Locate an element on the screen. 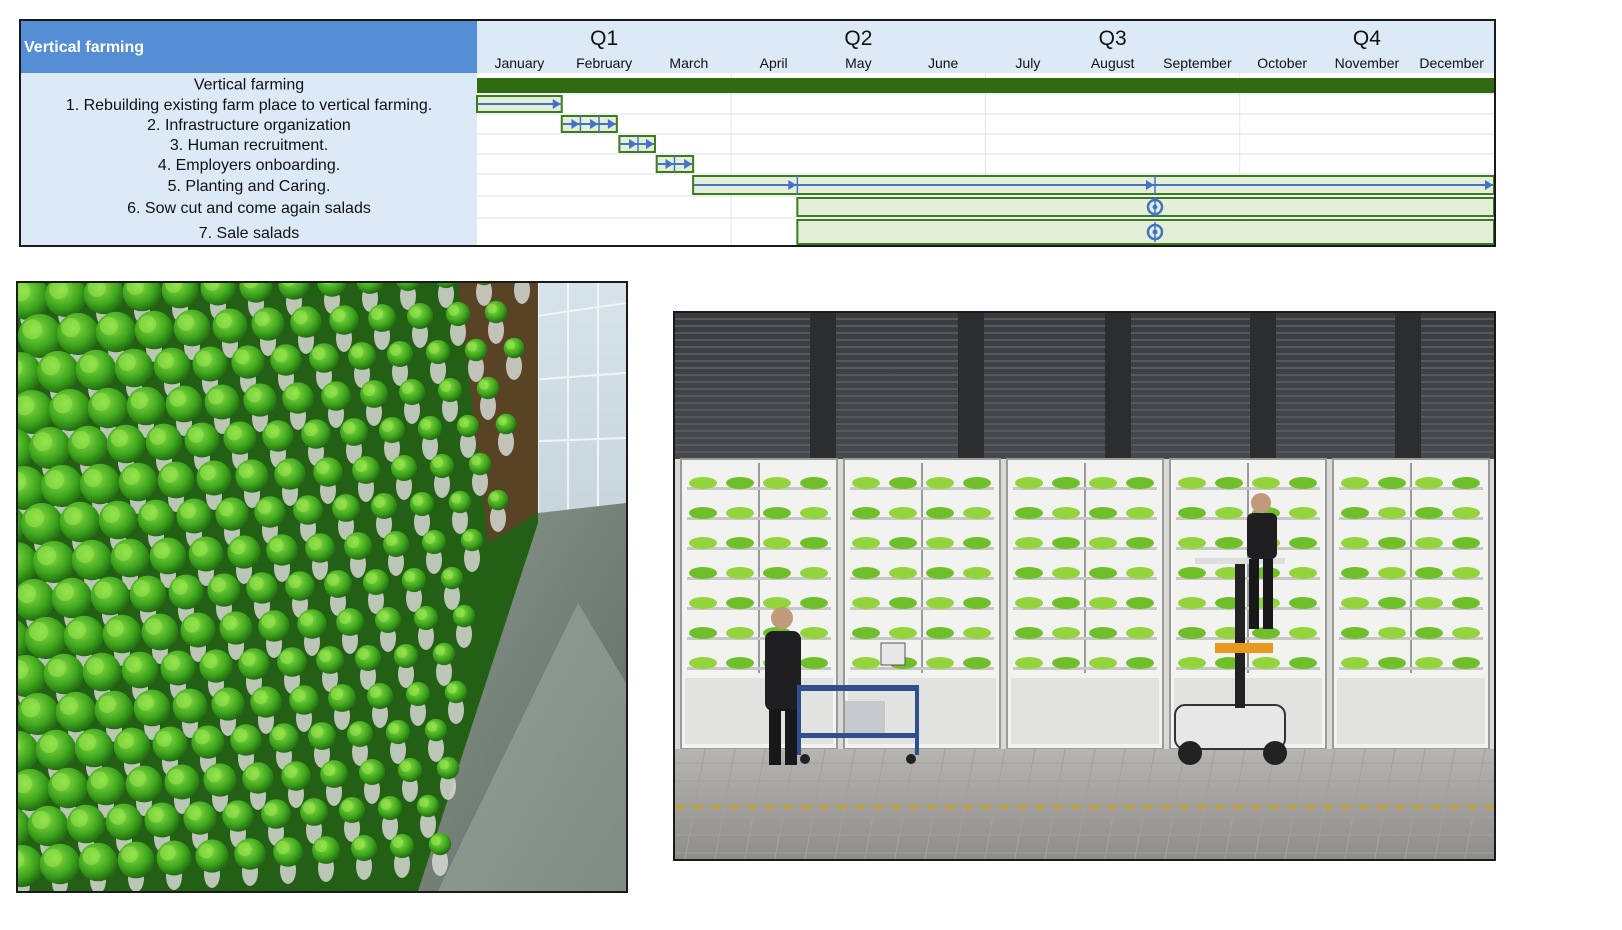 The width and height of the screenshot is (1622, 930). month-label: March is located at coordinates (688, 63).